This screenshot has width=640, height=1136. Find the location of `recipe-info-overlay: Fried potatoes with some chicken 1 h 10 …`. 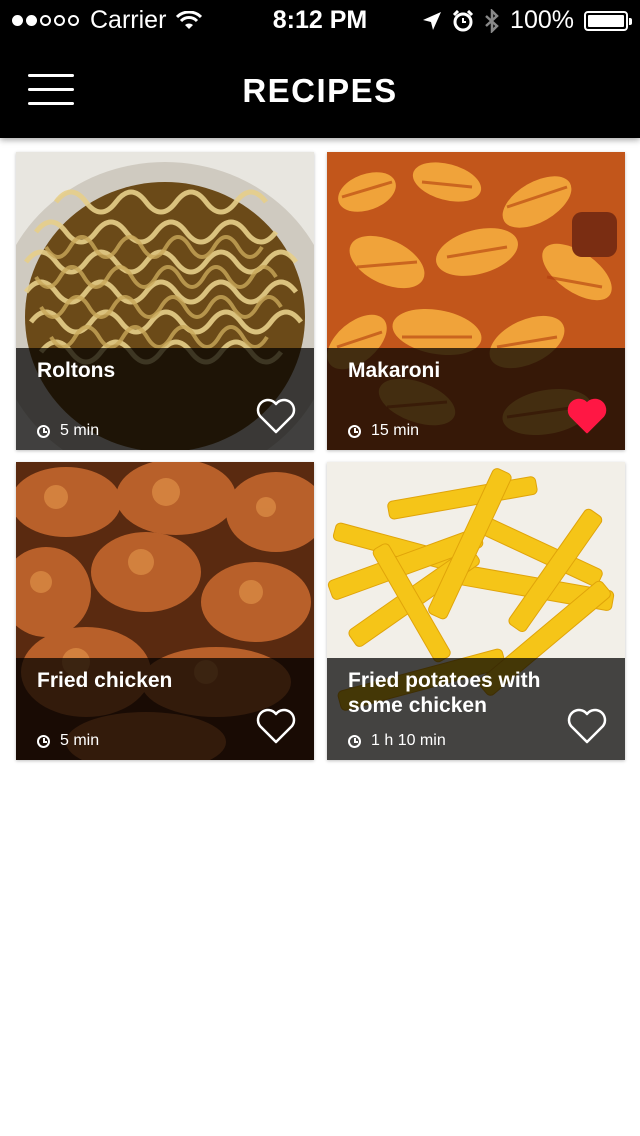

recipe-info-overlay: Fried potatoes with some chicken 1 h 10 … is located at coordinates (476, 709).